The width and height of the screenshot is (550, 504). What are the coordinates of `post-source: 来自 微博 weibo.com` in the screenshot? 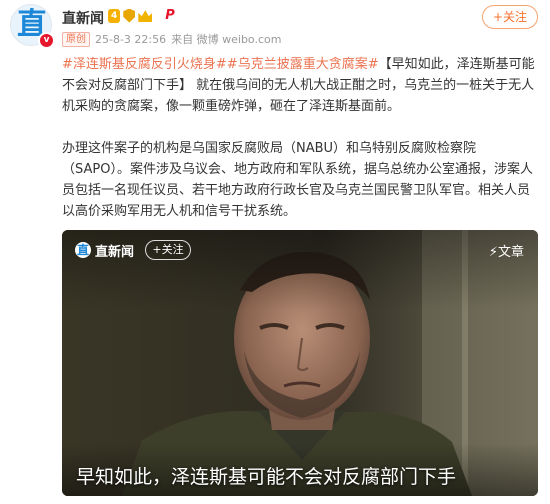 It's located at (226, 39).